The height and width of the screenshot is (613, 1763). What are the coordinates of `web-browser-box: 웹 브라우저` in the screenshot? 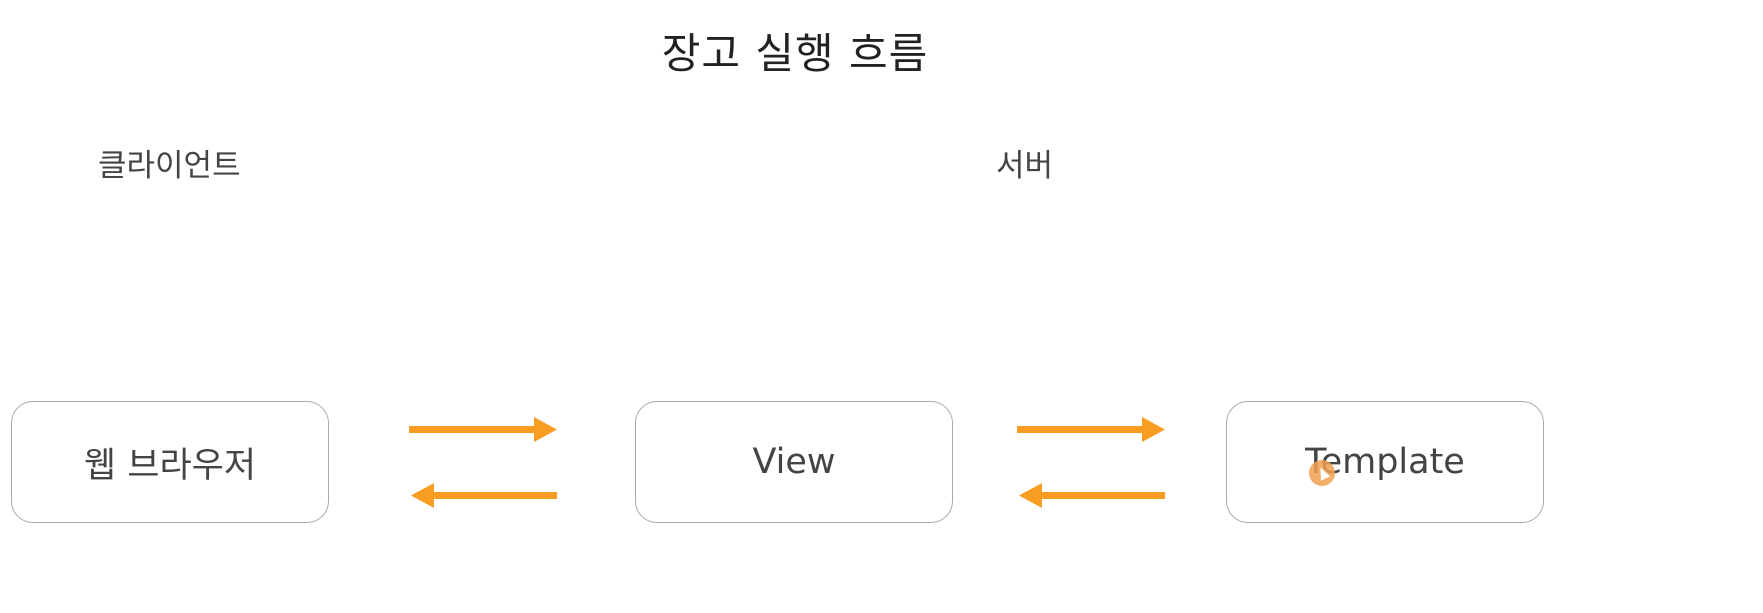 It's located at (170, 462).